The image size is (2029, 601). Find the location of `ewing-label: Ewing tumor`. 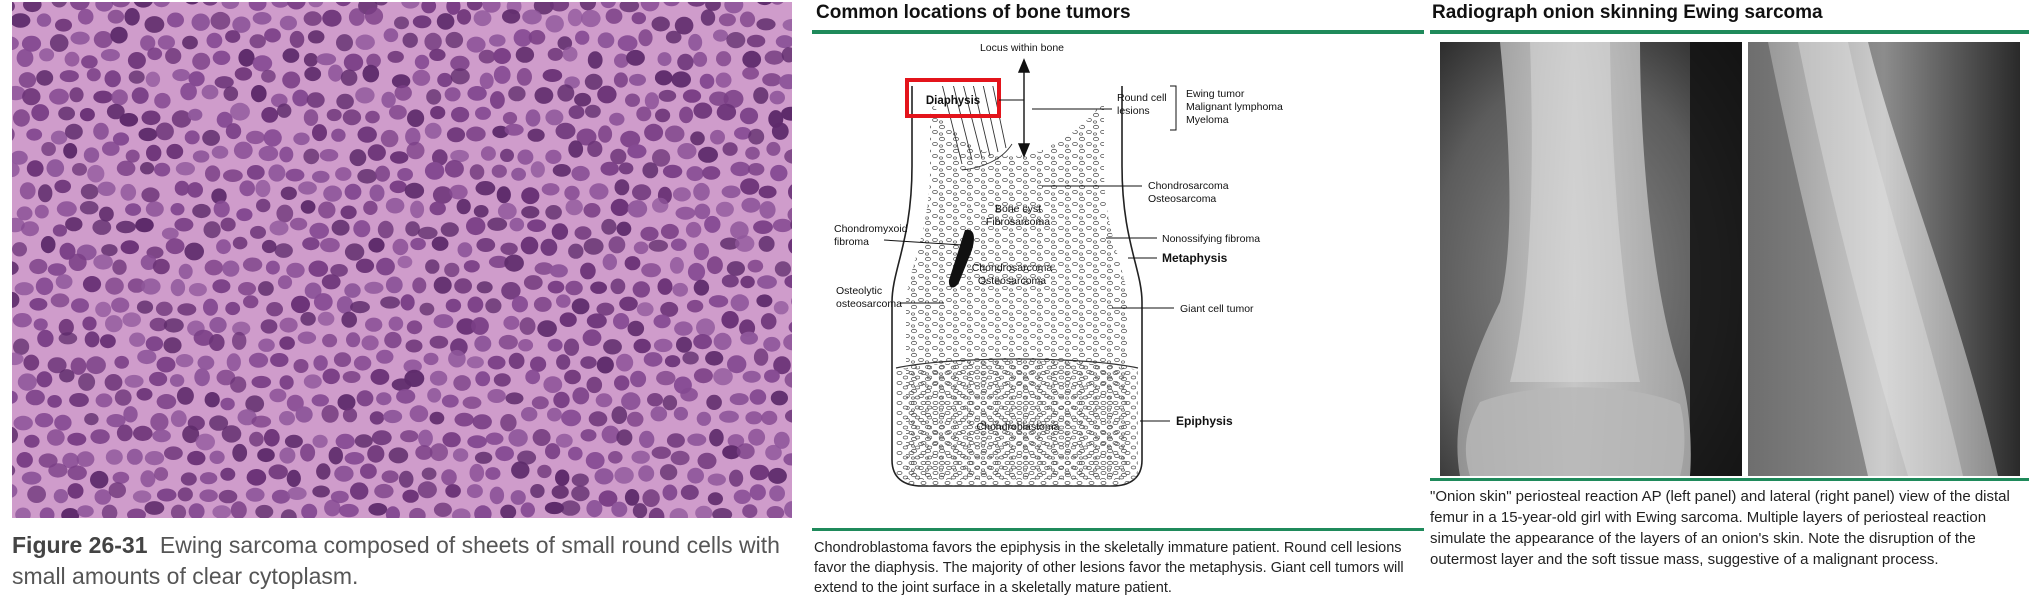

ewing-label: Ewing tumor is located at coordinates (1215, 94).